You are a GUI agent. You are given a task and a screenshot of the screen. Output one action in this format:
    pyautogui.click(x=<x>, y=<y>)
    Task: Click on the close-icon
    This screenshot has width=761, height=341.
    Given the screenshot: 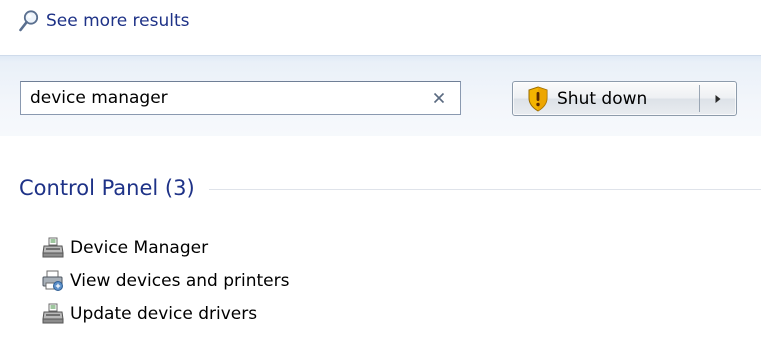 What is the action you would take?
    pyautogui.click(x=439, y=98)
    